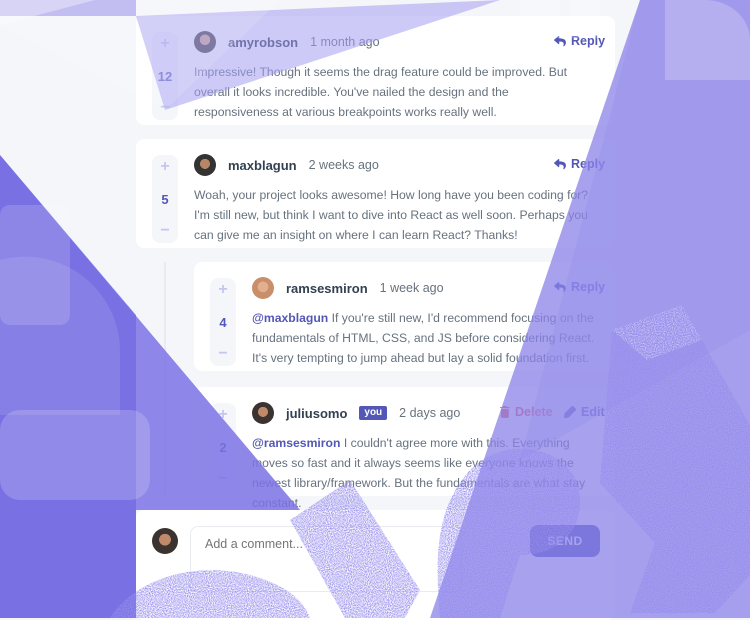  Describe the element at coordinates (327, 288) in the screenshot. I see `username: ramsesmiron` at that location.